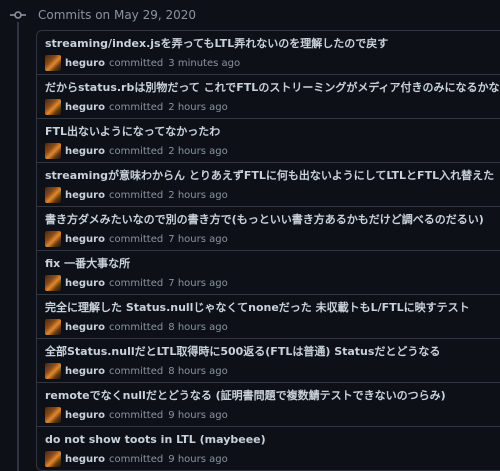 The image size is (500, 471). I want to click on commit-meta: heguro committed 3 minutes ago, so click(272, 63).